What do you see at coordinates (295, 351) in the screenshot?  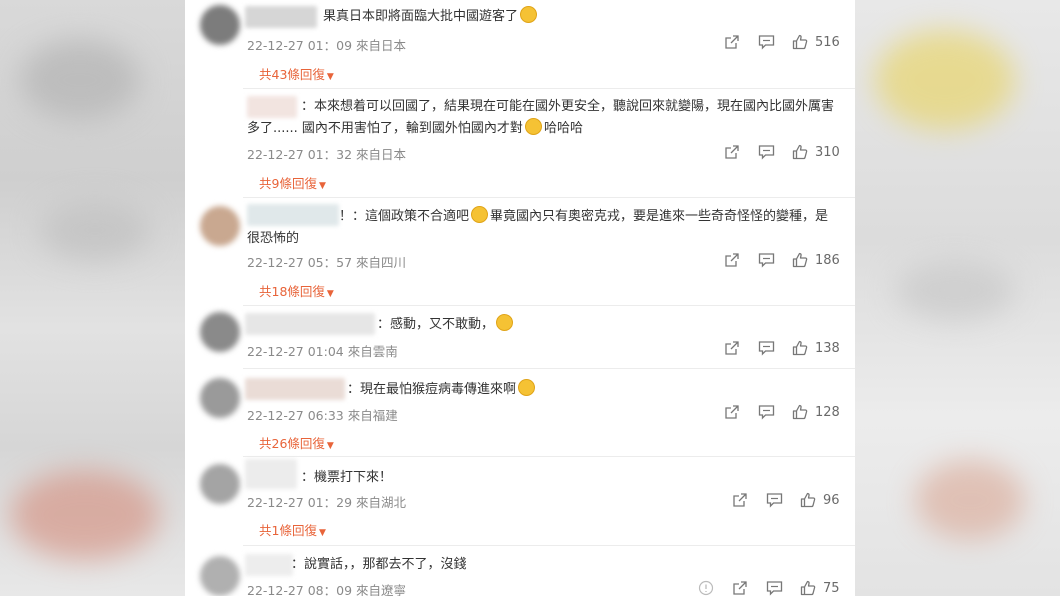 I see `timestamp: 22-12-27 01:04` at bounding box center [295, 351].